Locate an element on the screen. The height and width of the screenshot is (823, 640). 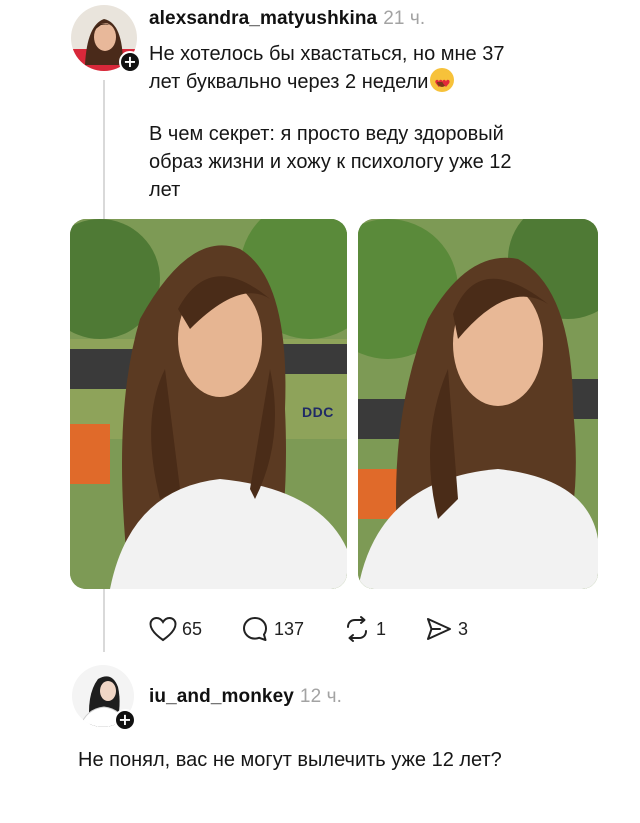
send-icon is located at coordinates (439, 629).